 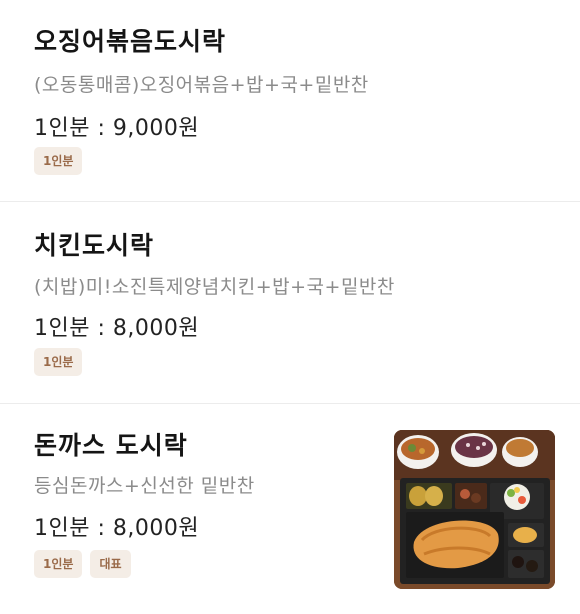 What do you see at coordinates (111, 445) in the screenshot?
I see `menu-item-name: 돈까스 도시락` at bounding box center [111, 445].